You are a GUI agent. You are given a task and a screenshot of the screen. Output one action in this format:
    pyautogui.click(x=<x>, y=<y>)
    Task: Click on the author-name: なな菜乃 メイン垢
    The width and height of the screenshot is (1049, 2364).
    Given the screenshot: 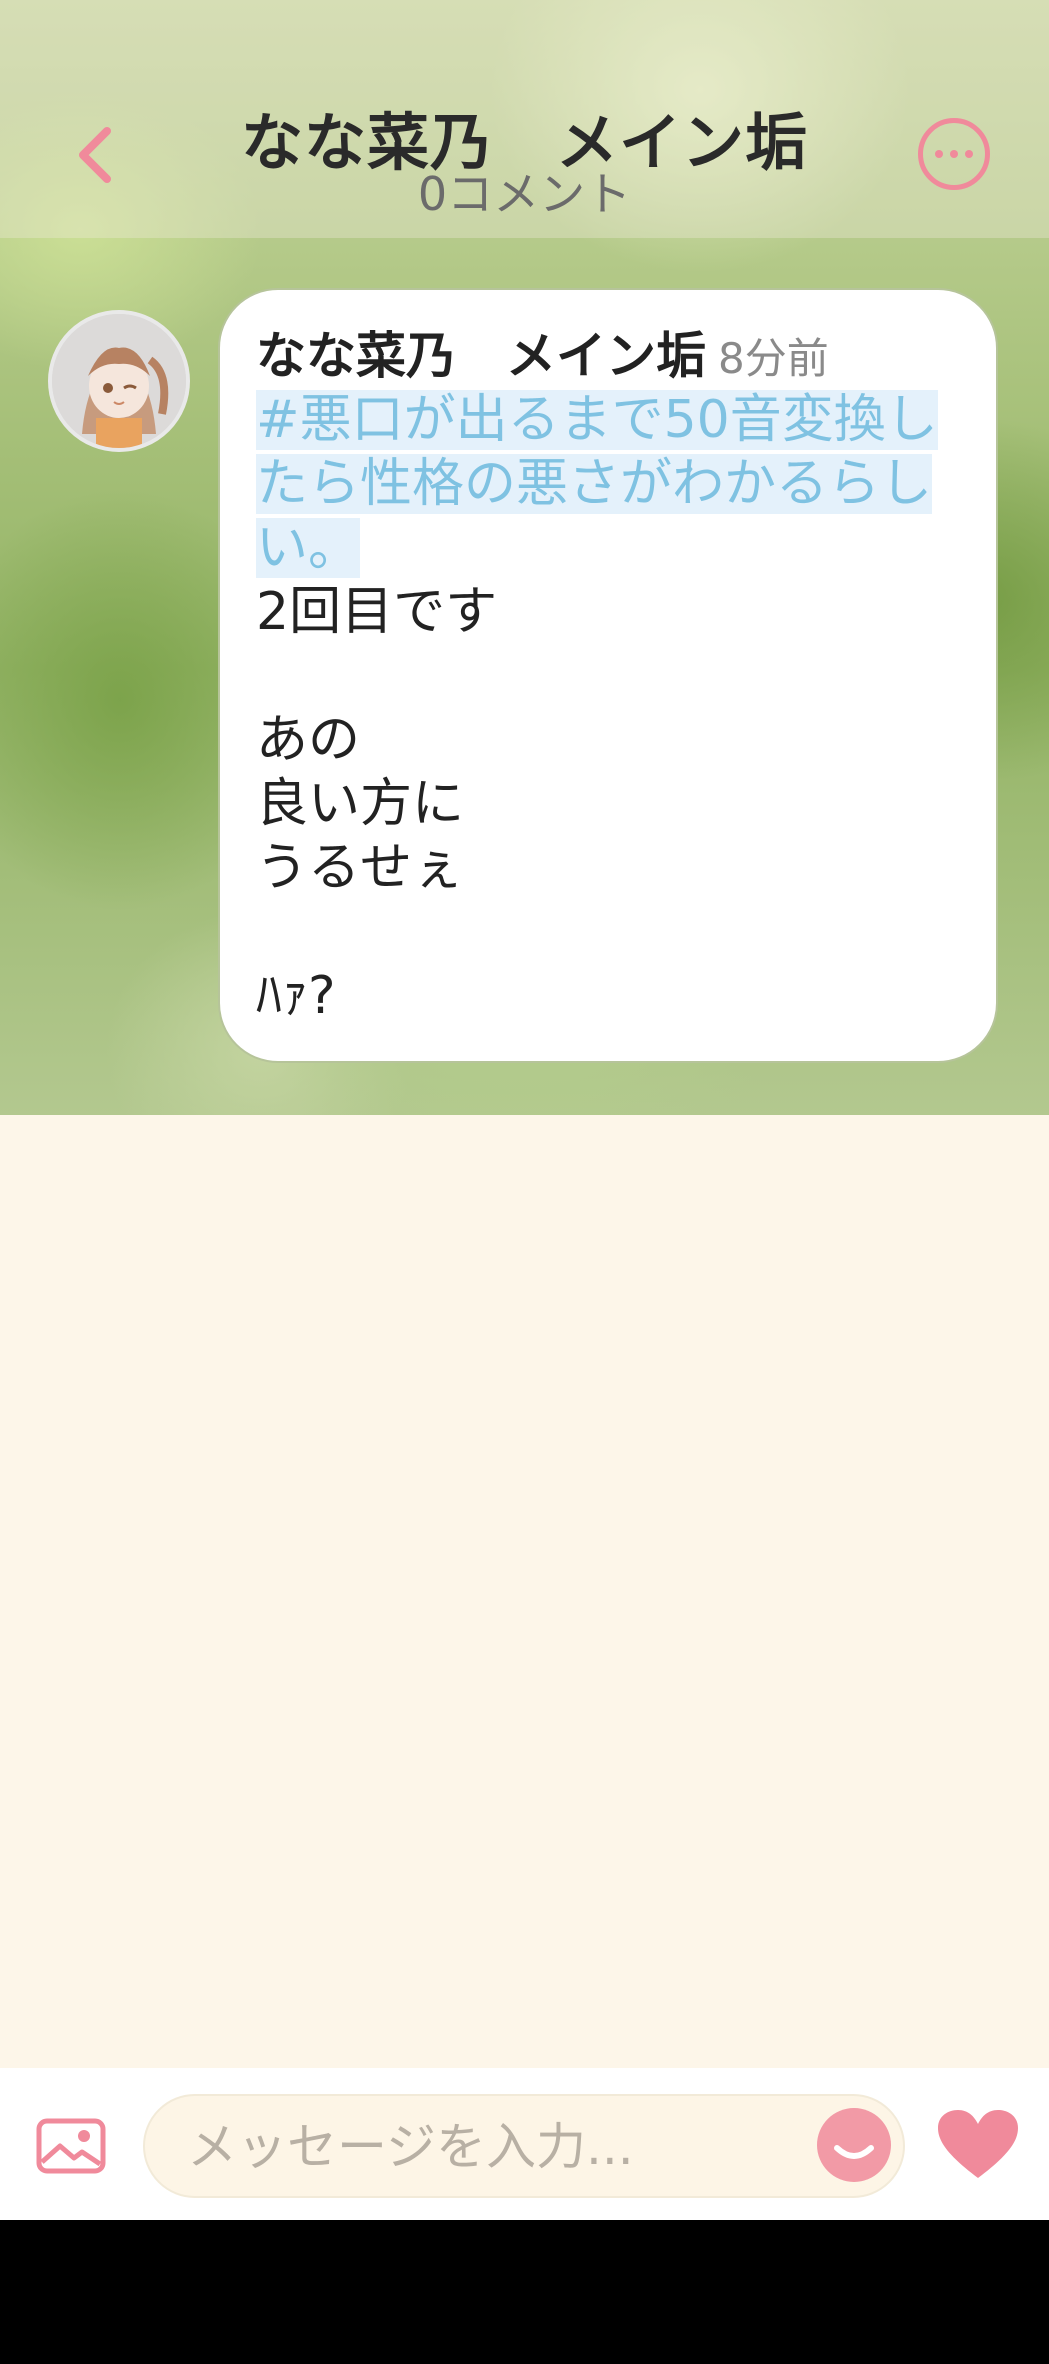 What is the action you would take?
    pyautogui.click(x=481, y=352)
    